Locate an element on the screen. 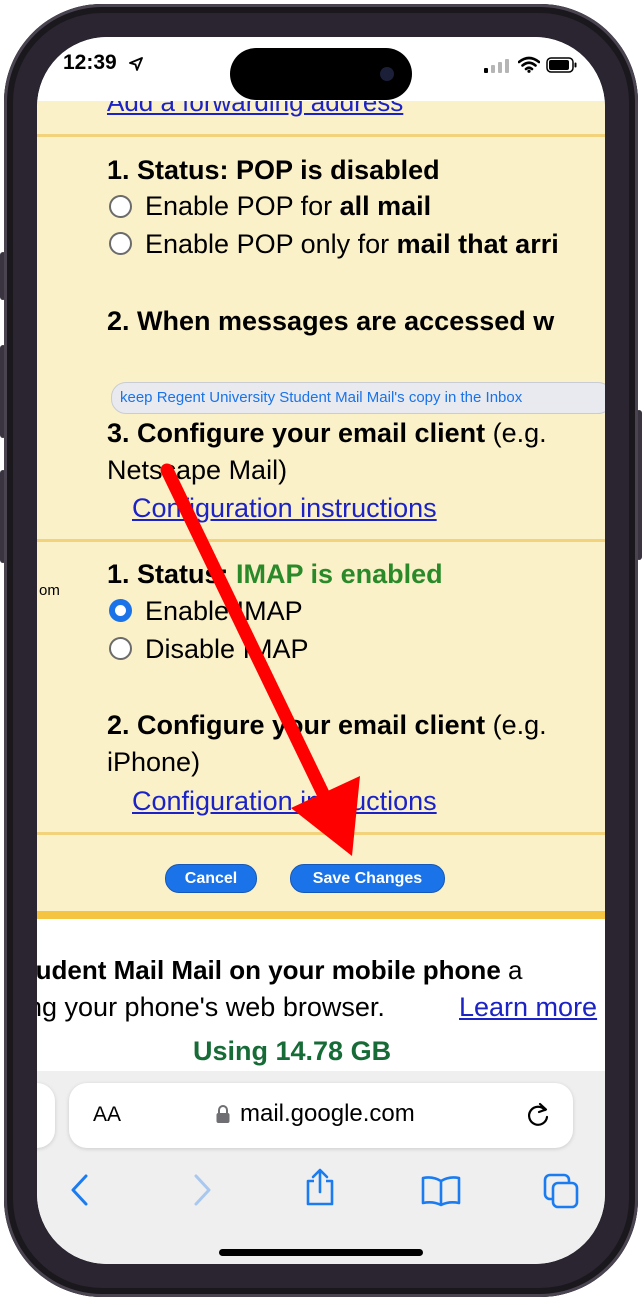 The image size is (642, 1301). previous-tab-pill is located at coordinates (46, 1115).